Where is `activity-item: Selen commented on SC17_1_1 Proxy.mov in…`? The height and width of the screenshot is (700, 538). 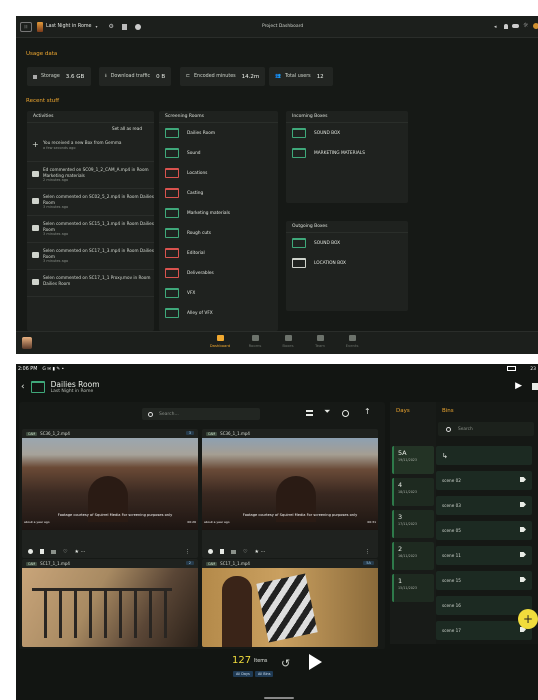 activity-item: Selen commented on SC17_1_1 Proxy.mov in… is located at coordinates (90, 283).